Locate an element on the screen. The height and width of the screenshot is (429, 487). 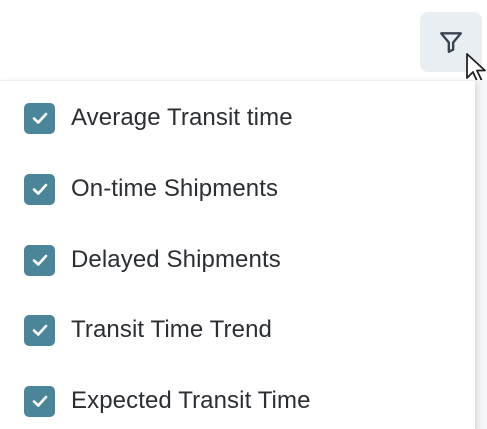
filter-button is located at coordinates (451, 42).